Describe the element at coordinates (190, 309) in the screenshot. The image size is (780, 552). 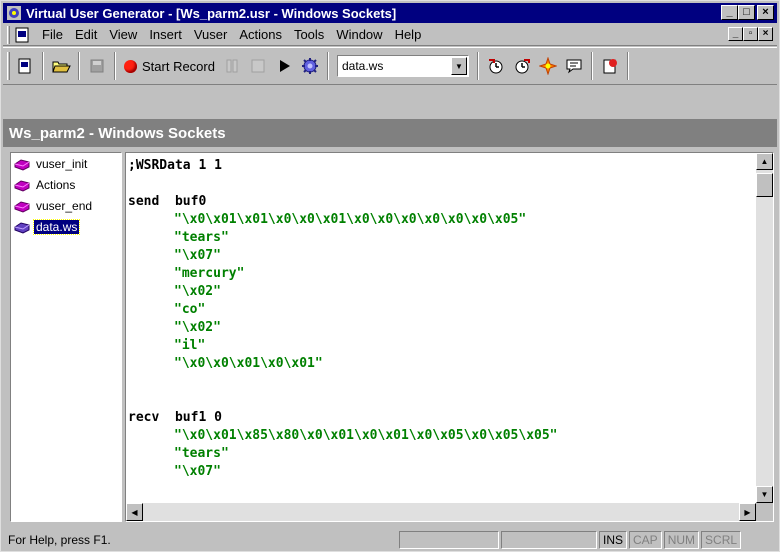
I see `code-line: "co"` at that location.